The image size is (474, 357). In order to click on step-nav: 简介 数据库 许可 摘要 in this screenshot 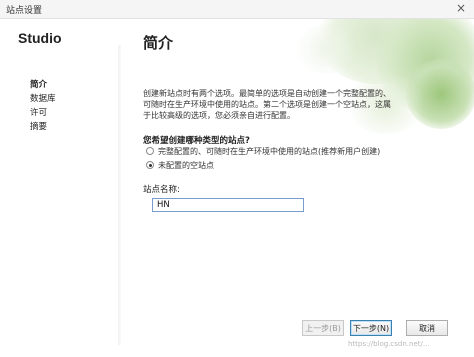, I will do `click(43, 106)`.